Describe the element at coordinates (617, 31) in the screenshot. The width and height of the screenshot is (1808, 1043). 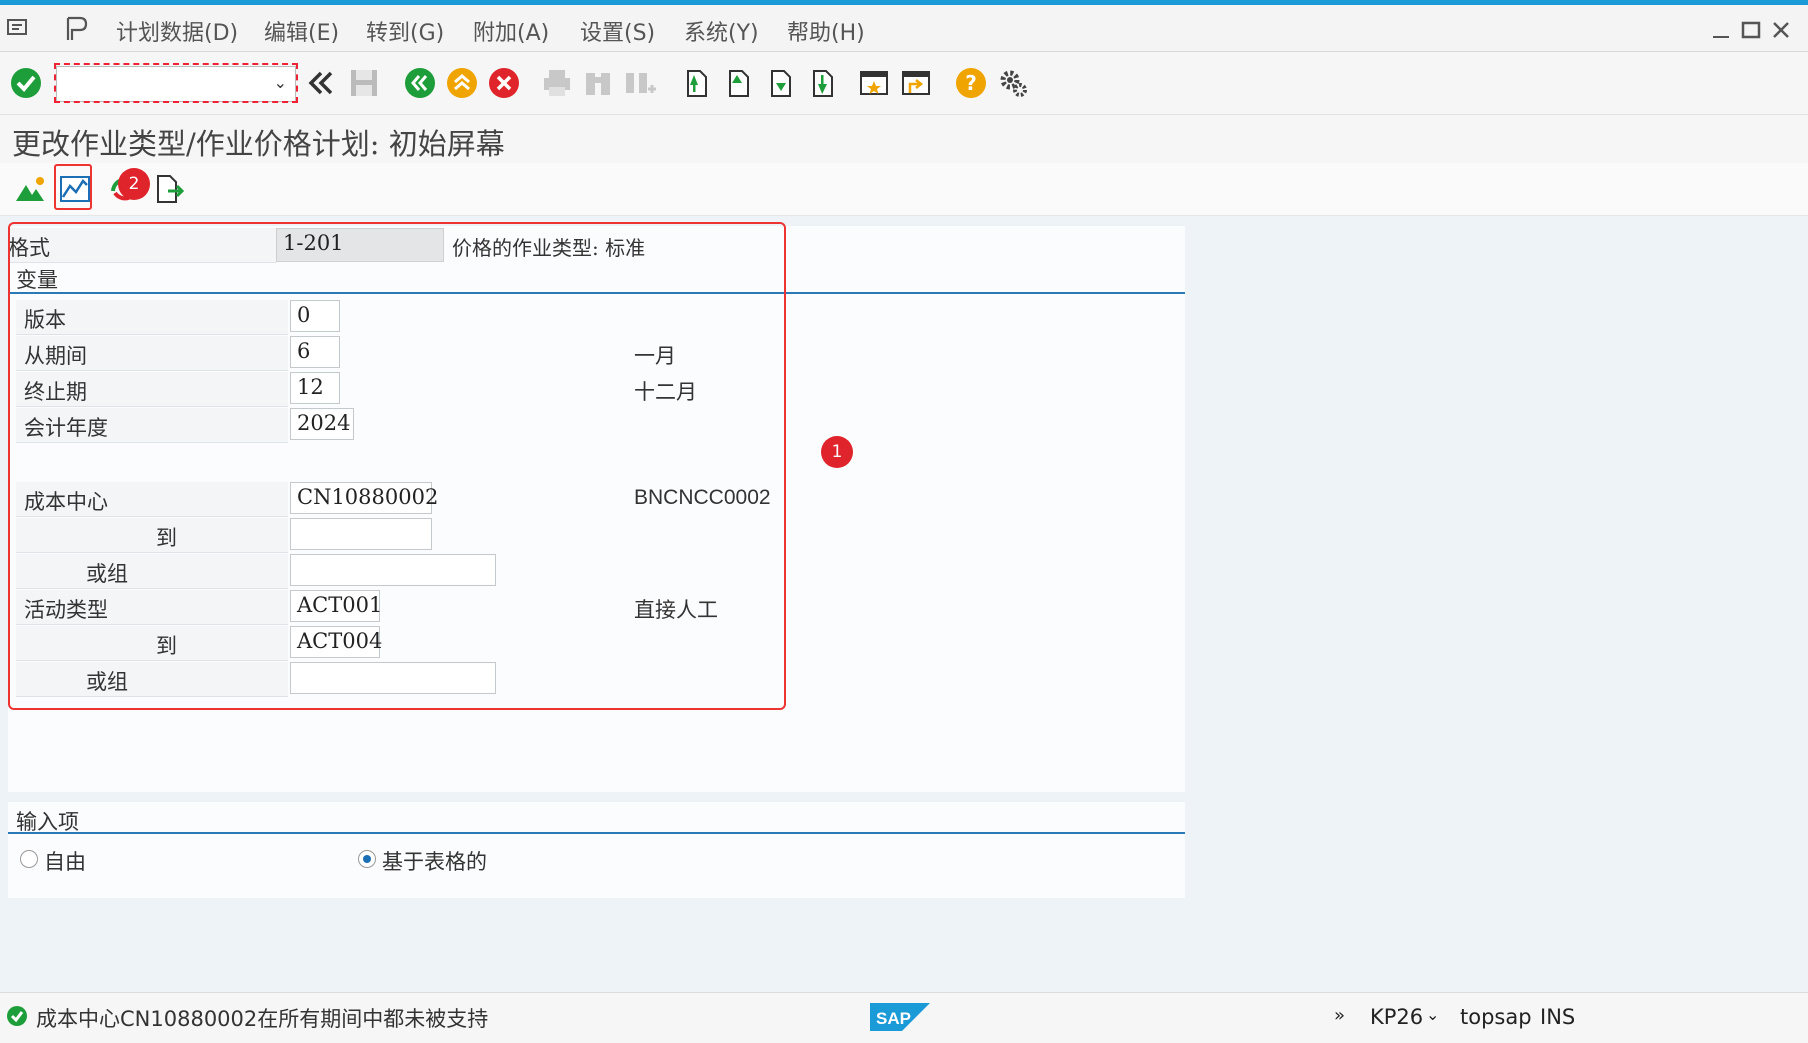
I see `menu-settings: 设置(S)` at that location.